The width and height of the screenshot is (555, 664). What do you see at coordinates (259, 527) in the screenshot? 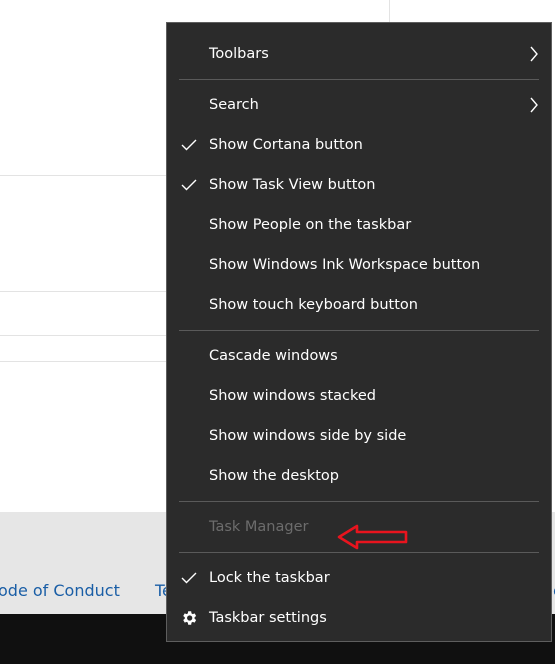
I see `menu-item-label: Task Manager` at bounding box center [259, 527].